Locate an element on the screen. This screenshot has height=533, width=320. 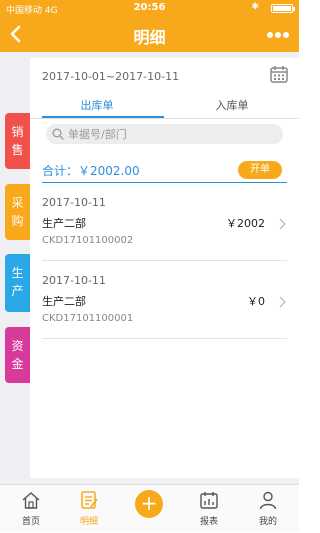
side-tab-label: 生产 is located at coordinates (17, 282).